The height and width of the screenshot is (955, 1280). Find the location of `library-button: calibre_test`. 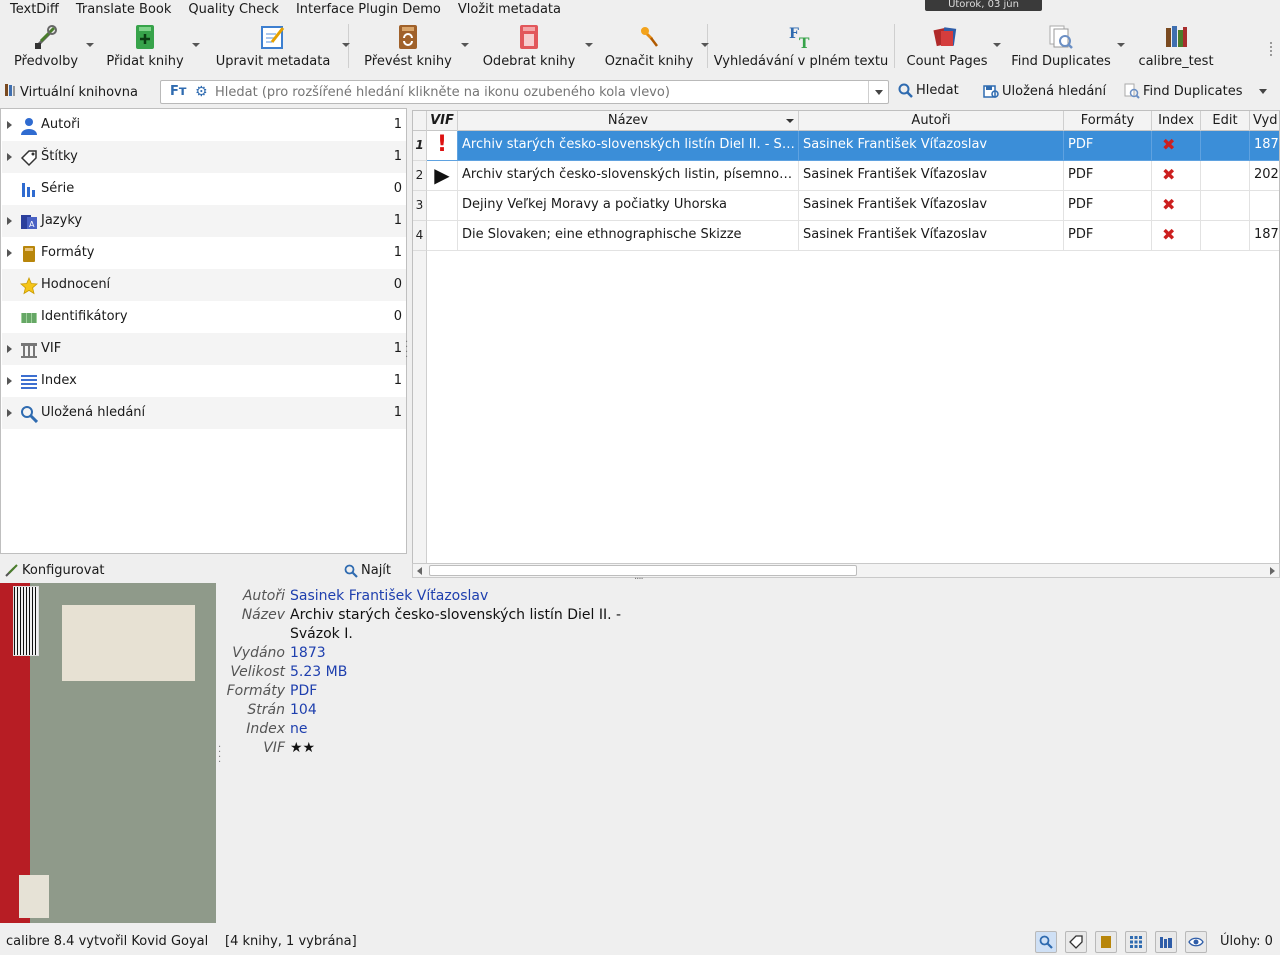

library-button: calibre_test is located at coordinates (1176, 46).